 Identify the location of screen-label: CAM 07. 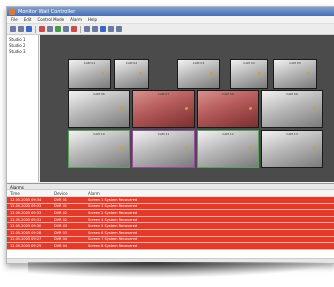
(163, 94).